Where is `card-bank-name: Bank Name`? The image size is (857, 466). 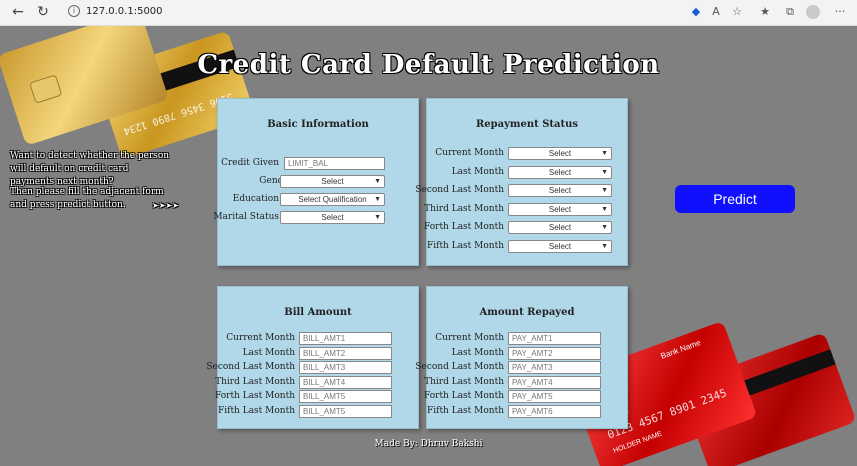 card-bank-name: Bank Name is located at coordinates (680, 349).